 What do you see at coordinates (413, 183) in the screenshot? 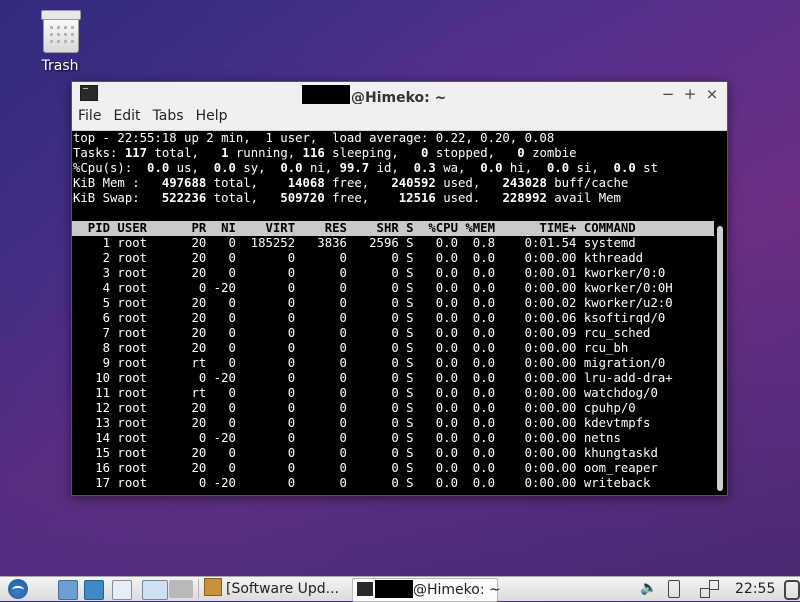
I see `stat-value: 240592` at bounding box center [413, 183].